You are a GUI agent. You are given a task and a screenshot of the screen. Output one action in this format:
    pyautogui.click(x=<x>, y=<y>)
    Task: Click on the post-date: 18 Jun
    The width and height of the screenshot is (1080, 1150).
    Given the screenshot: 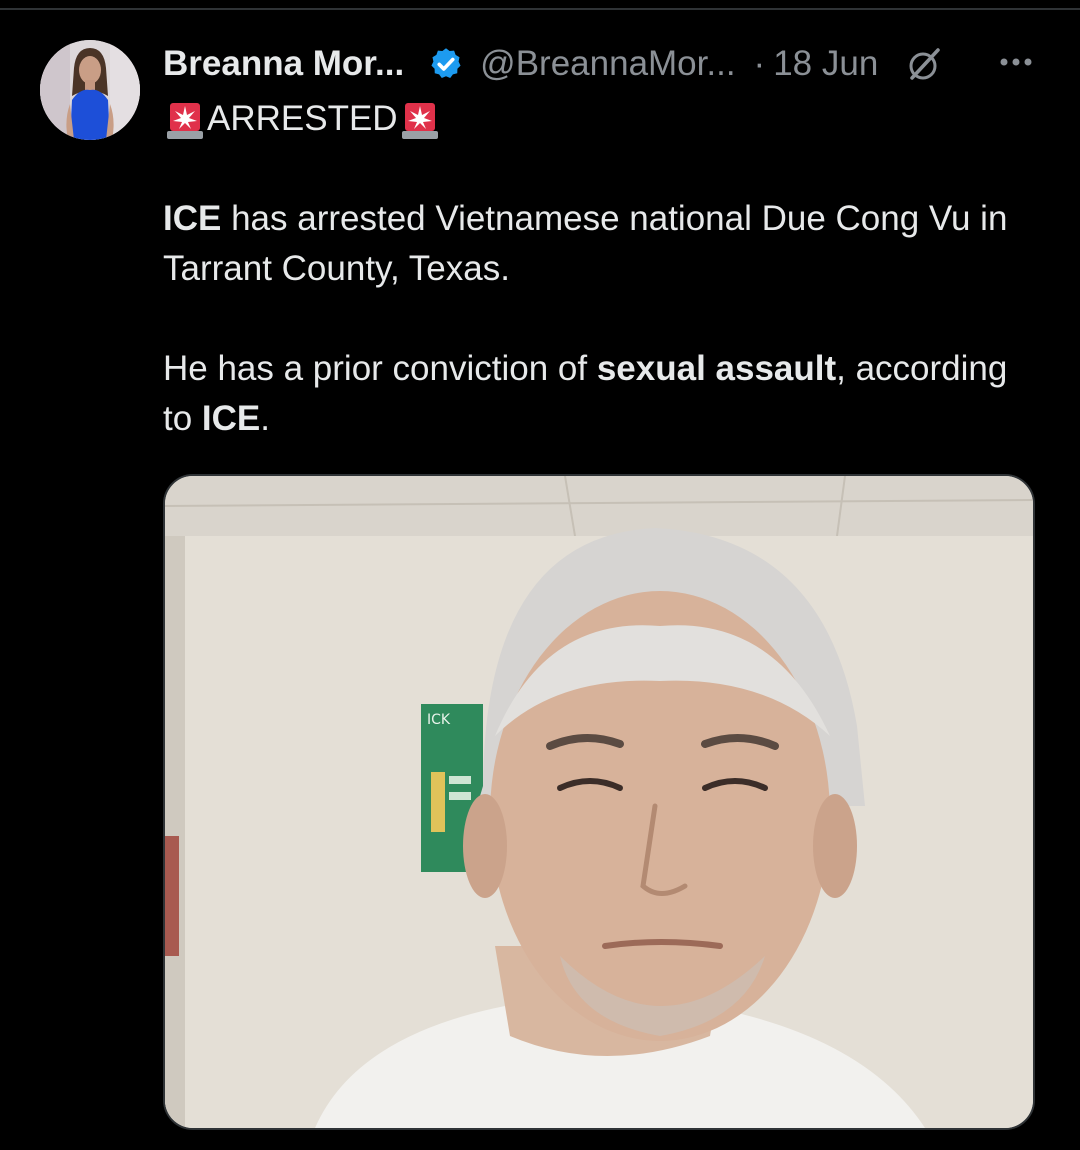 What is the action you would take?
    pyautogui.click(x=825, y=64)
    